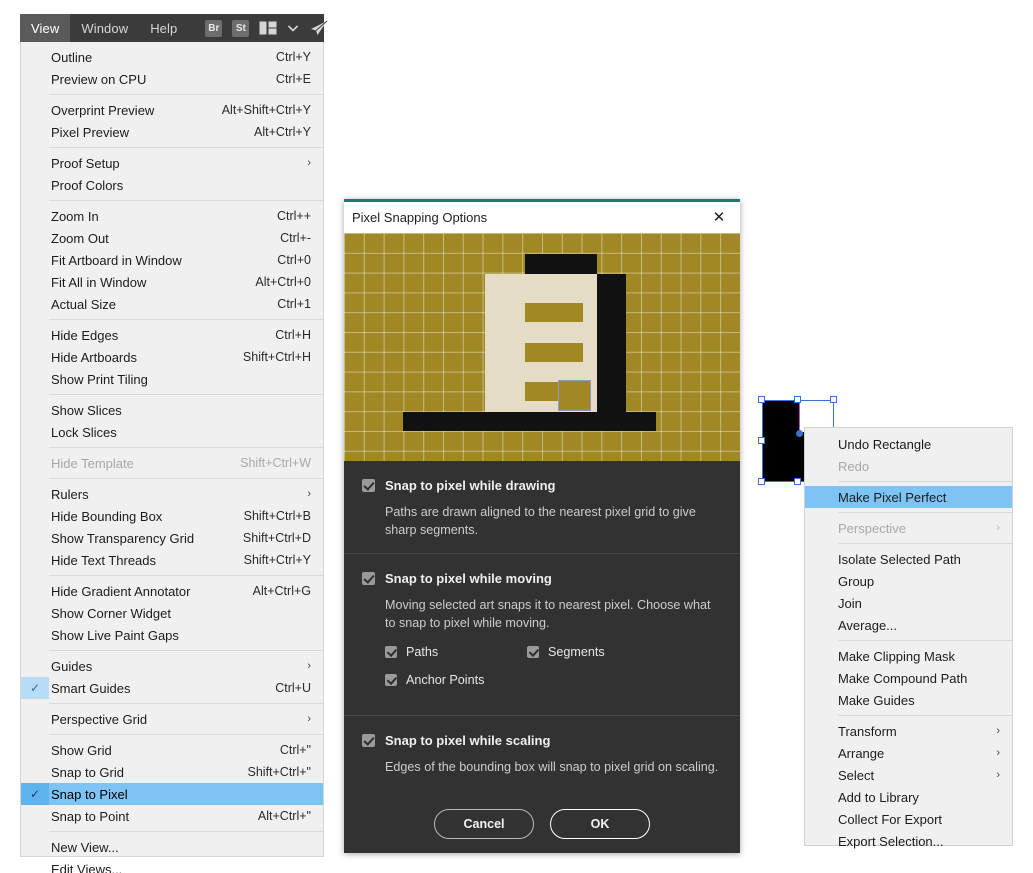  I want to click on menu-item-label: Preview on CPU, so click(99, 79).